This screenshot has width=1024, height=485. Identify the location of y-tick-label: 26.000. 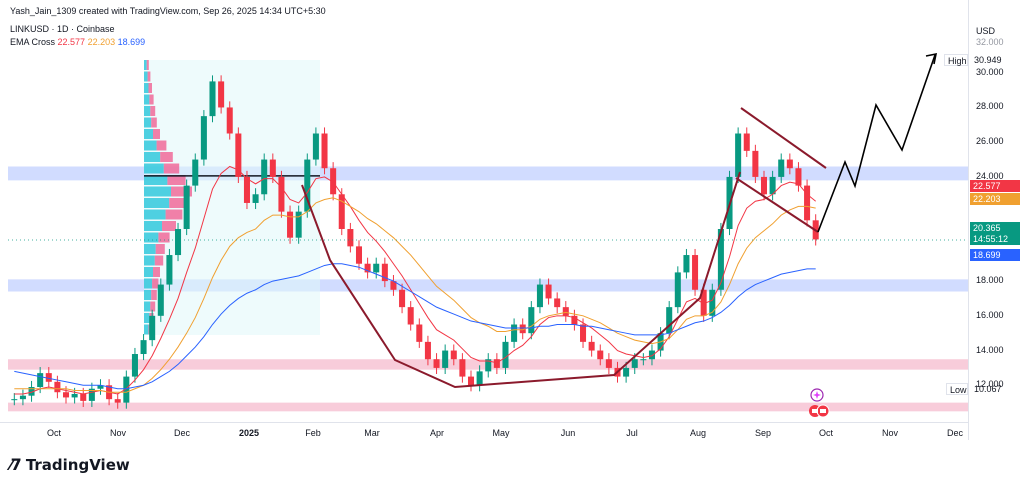
(990, 141).